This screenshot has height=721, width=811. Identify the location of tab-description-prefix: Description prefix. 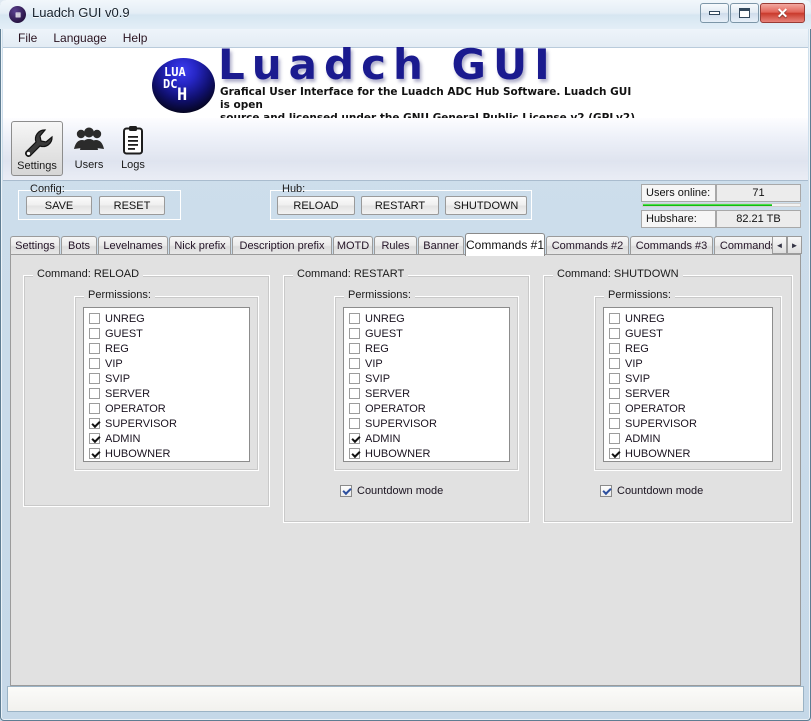
(282, 245).